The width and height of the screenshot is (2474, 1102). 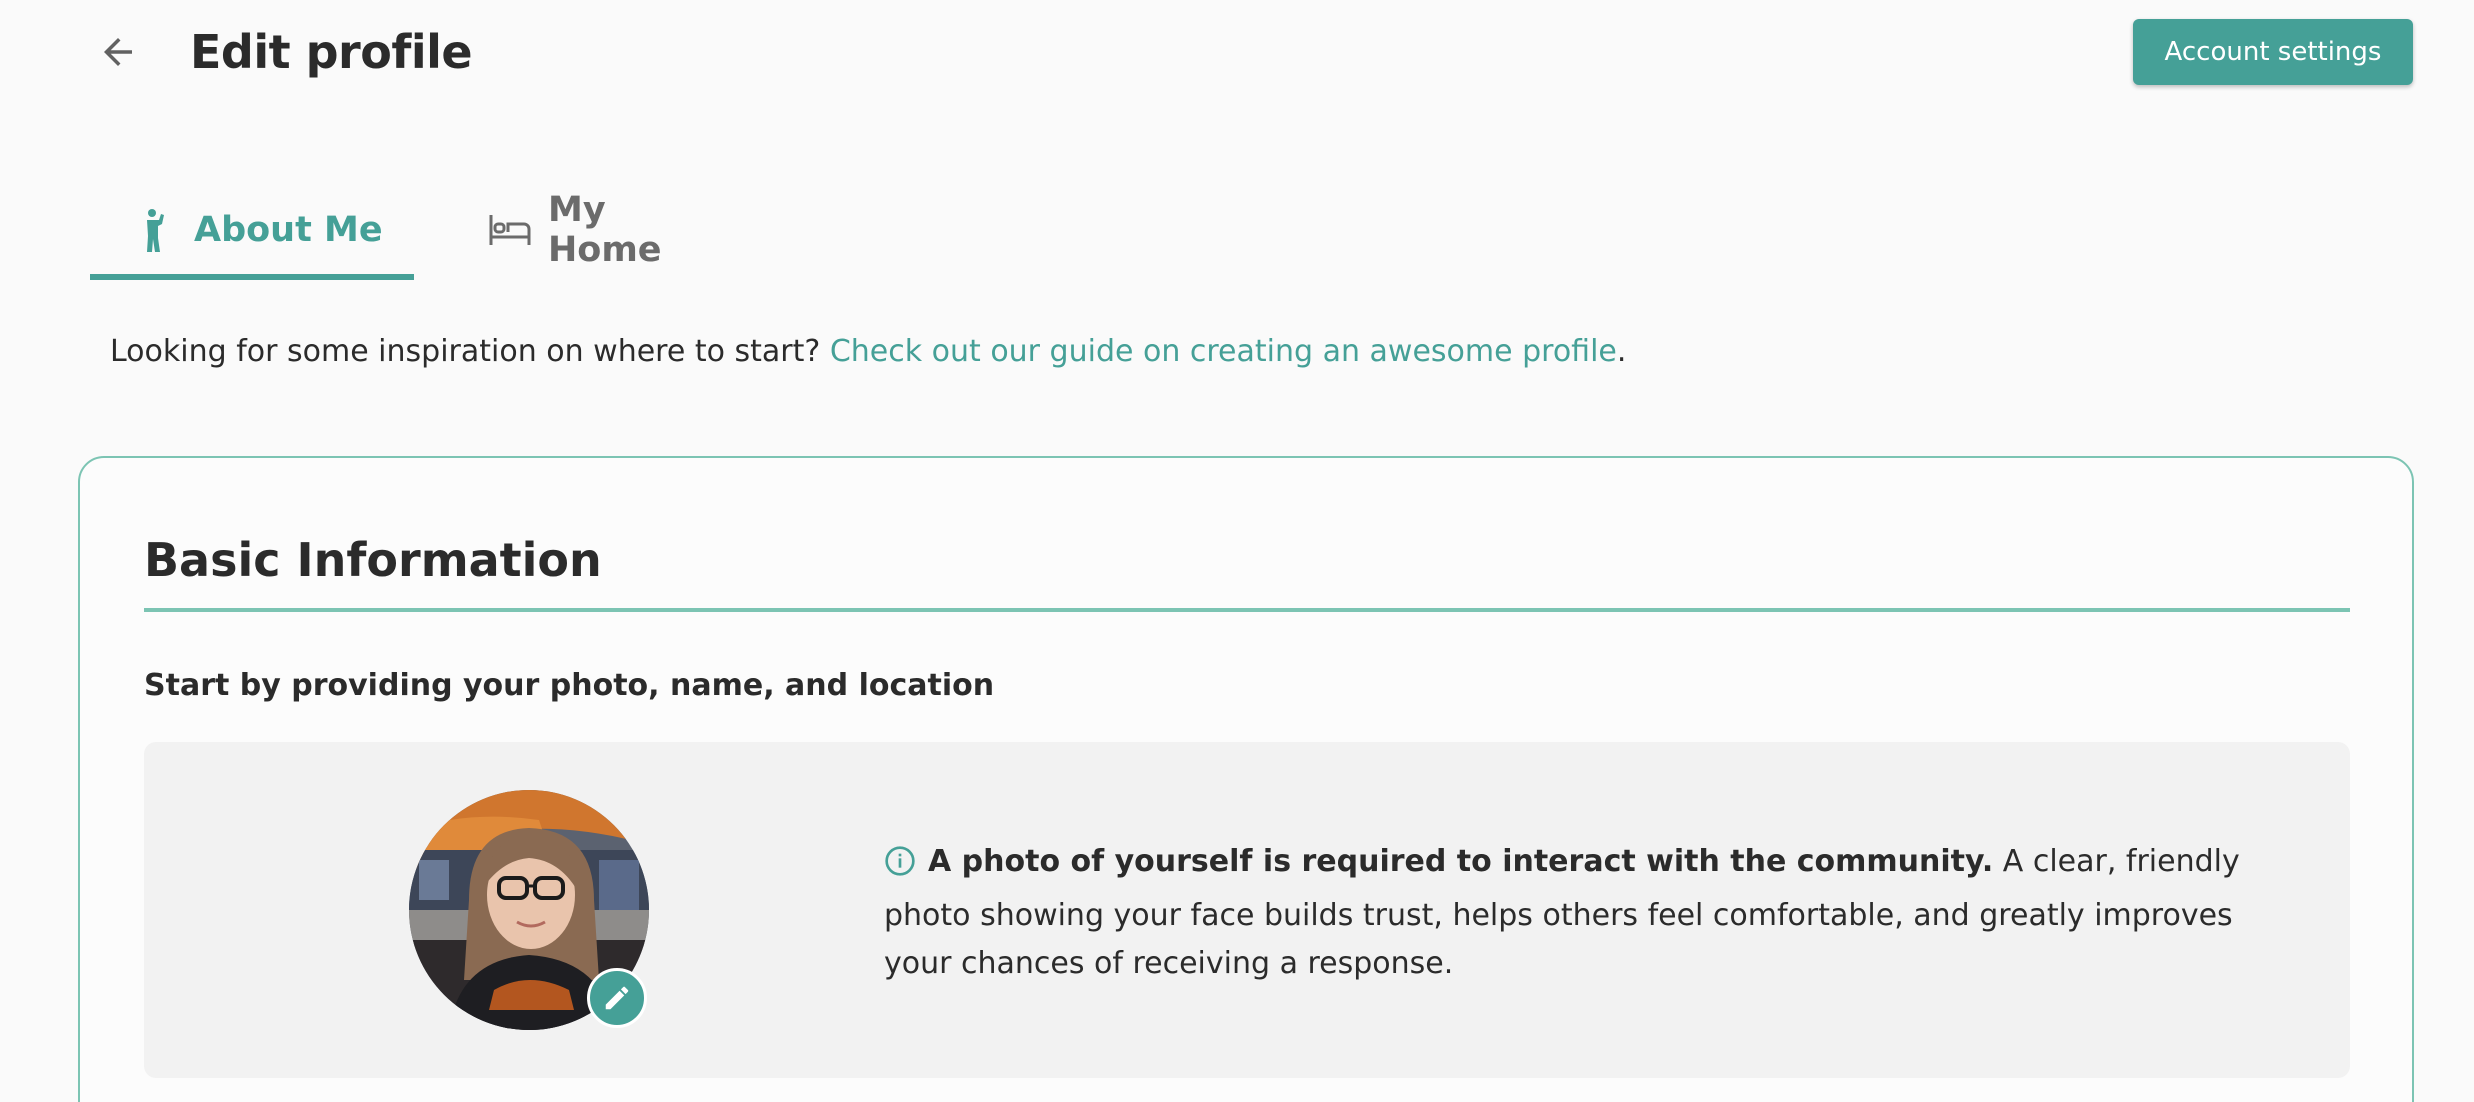 I want to click on edit-photo-button, so click(x=617, y=998).